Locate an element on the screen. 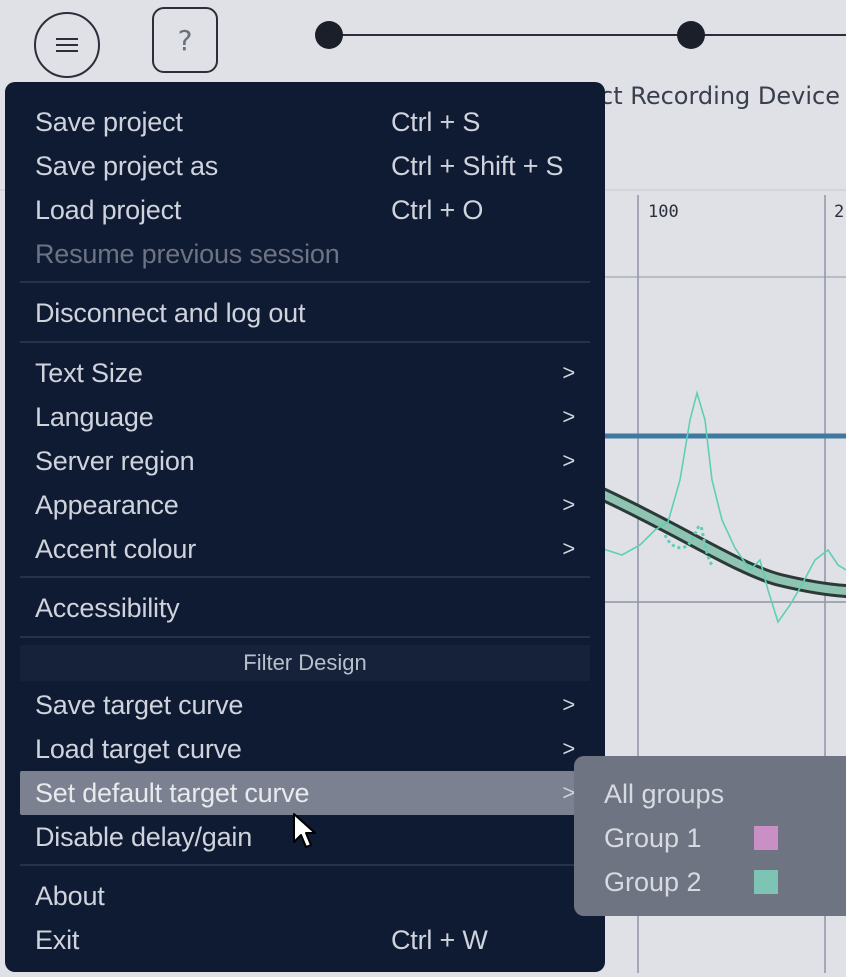 Image resolution: width=846 pixels, height=977 pixels. hamburger-menu-button is located at coordinates (67, 45).